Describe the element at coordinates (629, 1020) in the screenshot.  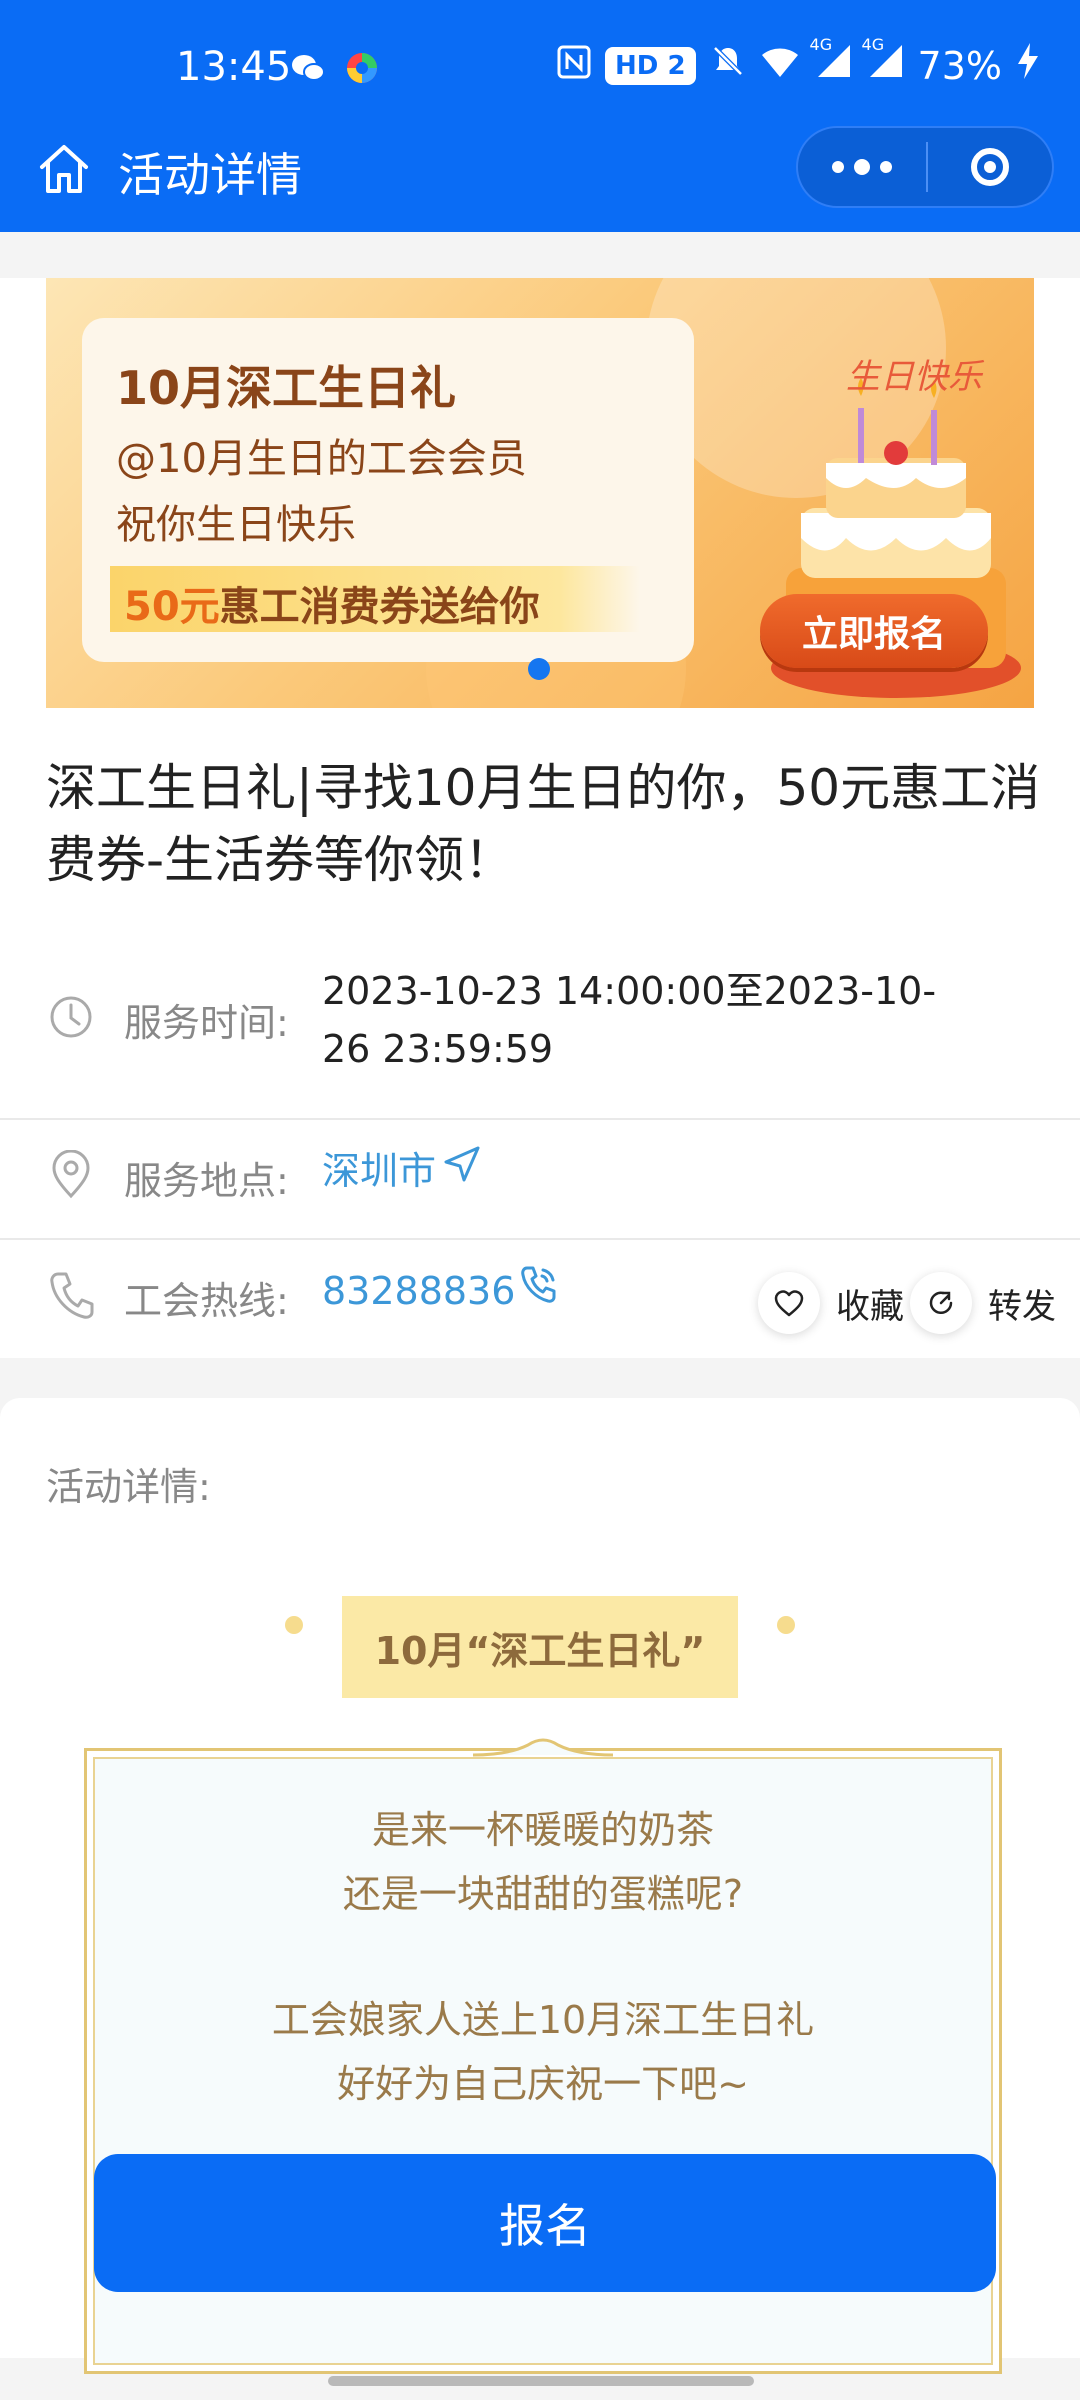
I see `service-time-value: 2023-10-23 14:00:00至2023-10-26 23:59:59` at that location.